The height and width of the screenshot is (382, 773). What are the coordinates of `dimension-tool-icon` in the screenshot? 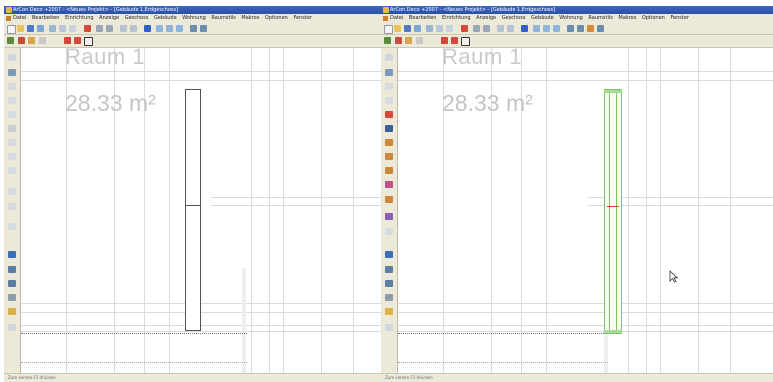 It's located at (12, 128).